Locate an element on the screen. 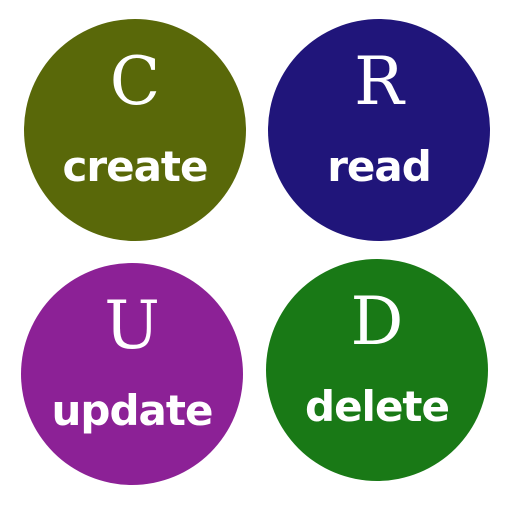  read-label: read is located at coordinates (379, 166).